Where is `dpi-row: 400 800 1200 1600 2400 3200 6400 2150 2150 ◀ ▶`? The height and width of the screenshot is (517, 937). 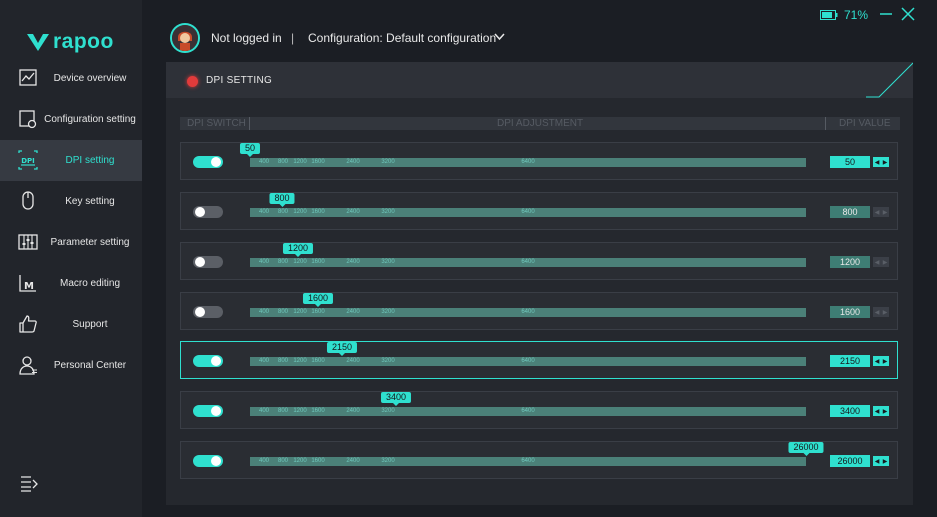 dpi-row: 400 800 1200 1600 2400 3200 6400 2150 2150 ◀ ▶ is located at coordinates (539, 360).